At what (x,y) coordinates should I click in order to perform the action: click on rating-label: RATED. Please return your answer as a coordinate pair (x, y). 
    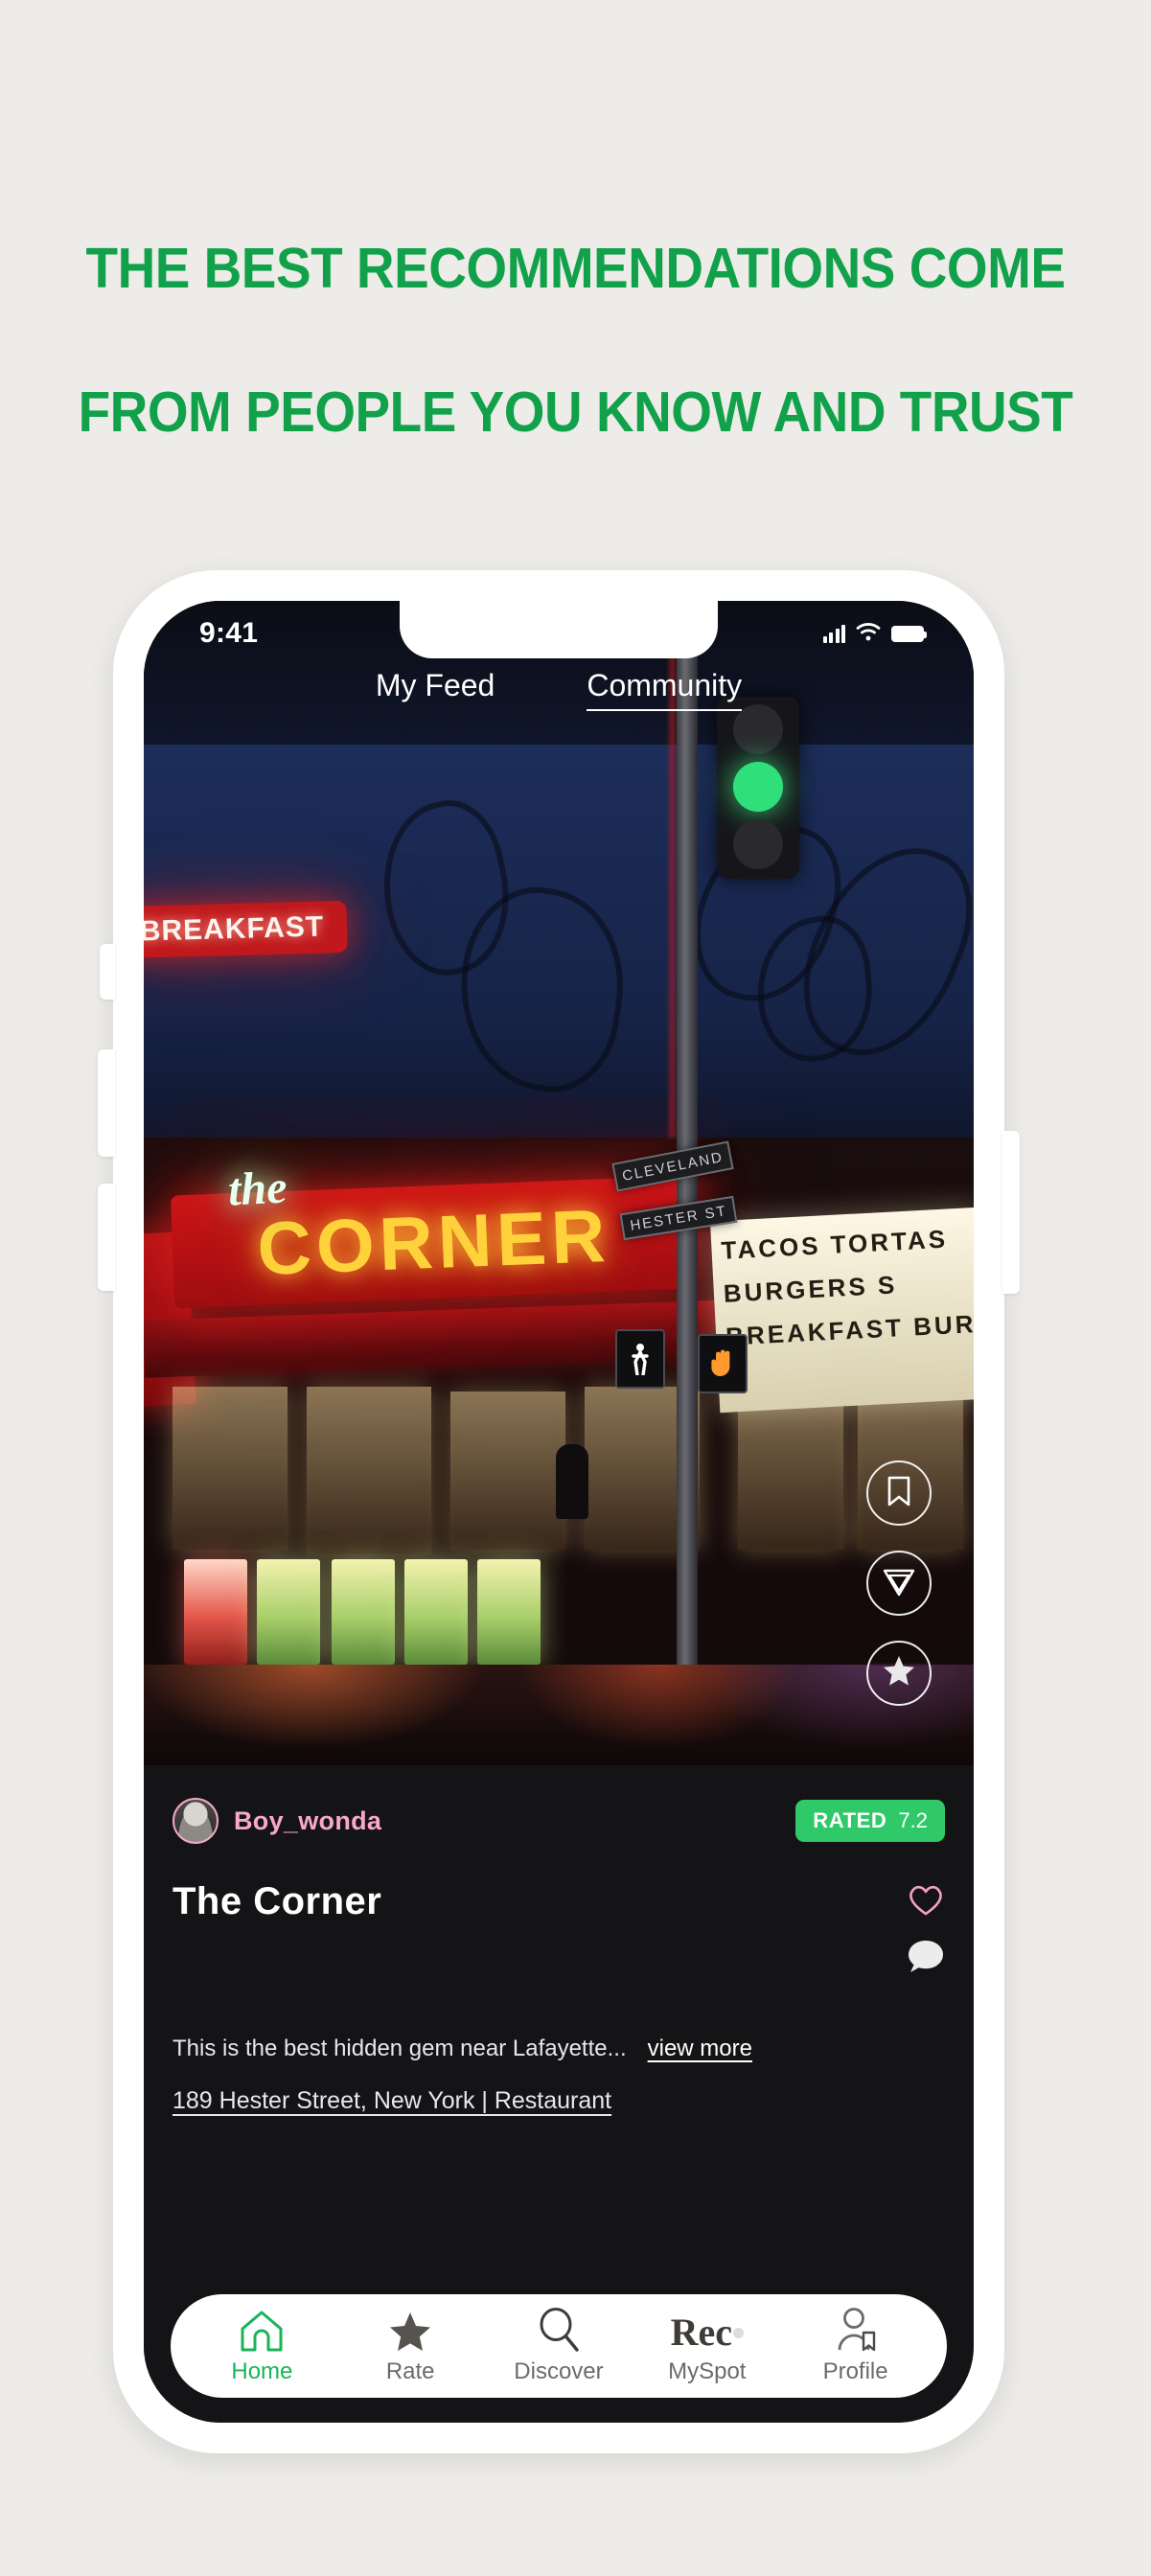
    Looking at the image, I should click on (850, 1820).